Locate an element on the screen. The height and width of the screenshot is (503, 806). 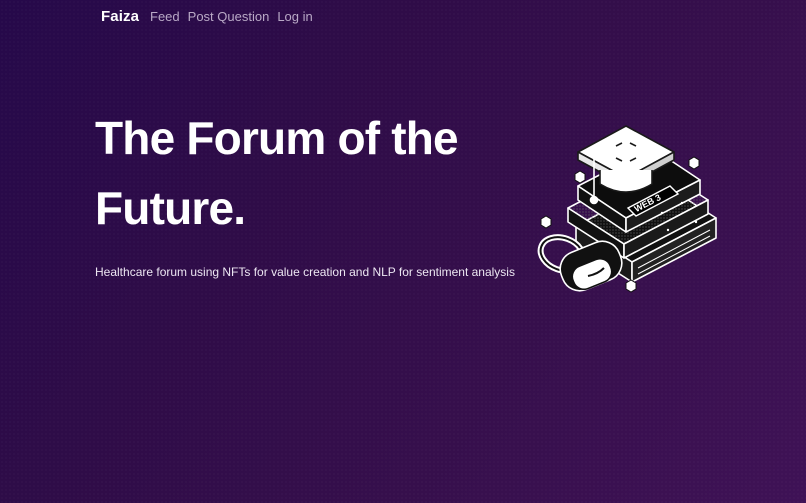
nav-link-log-in: Log in is located at coordinates (294, 17).